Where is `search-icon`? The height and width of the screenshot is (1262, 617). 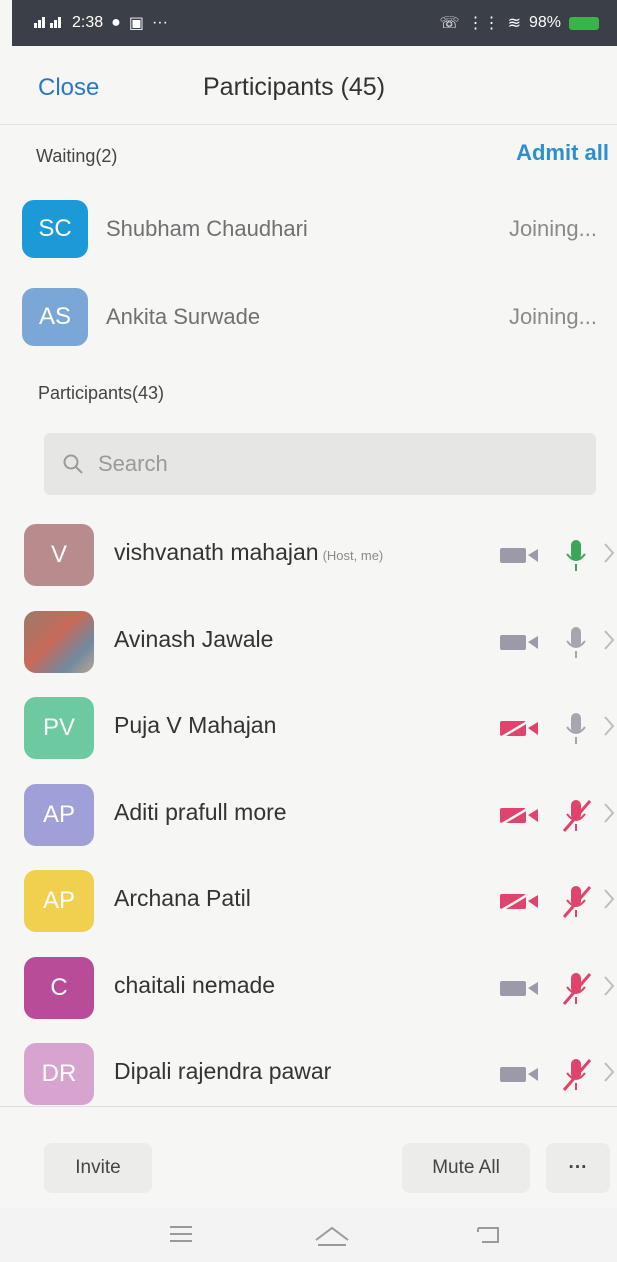
search-icon is located at coordinates (73, 464).